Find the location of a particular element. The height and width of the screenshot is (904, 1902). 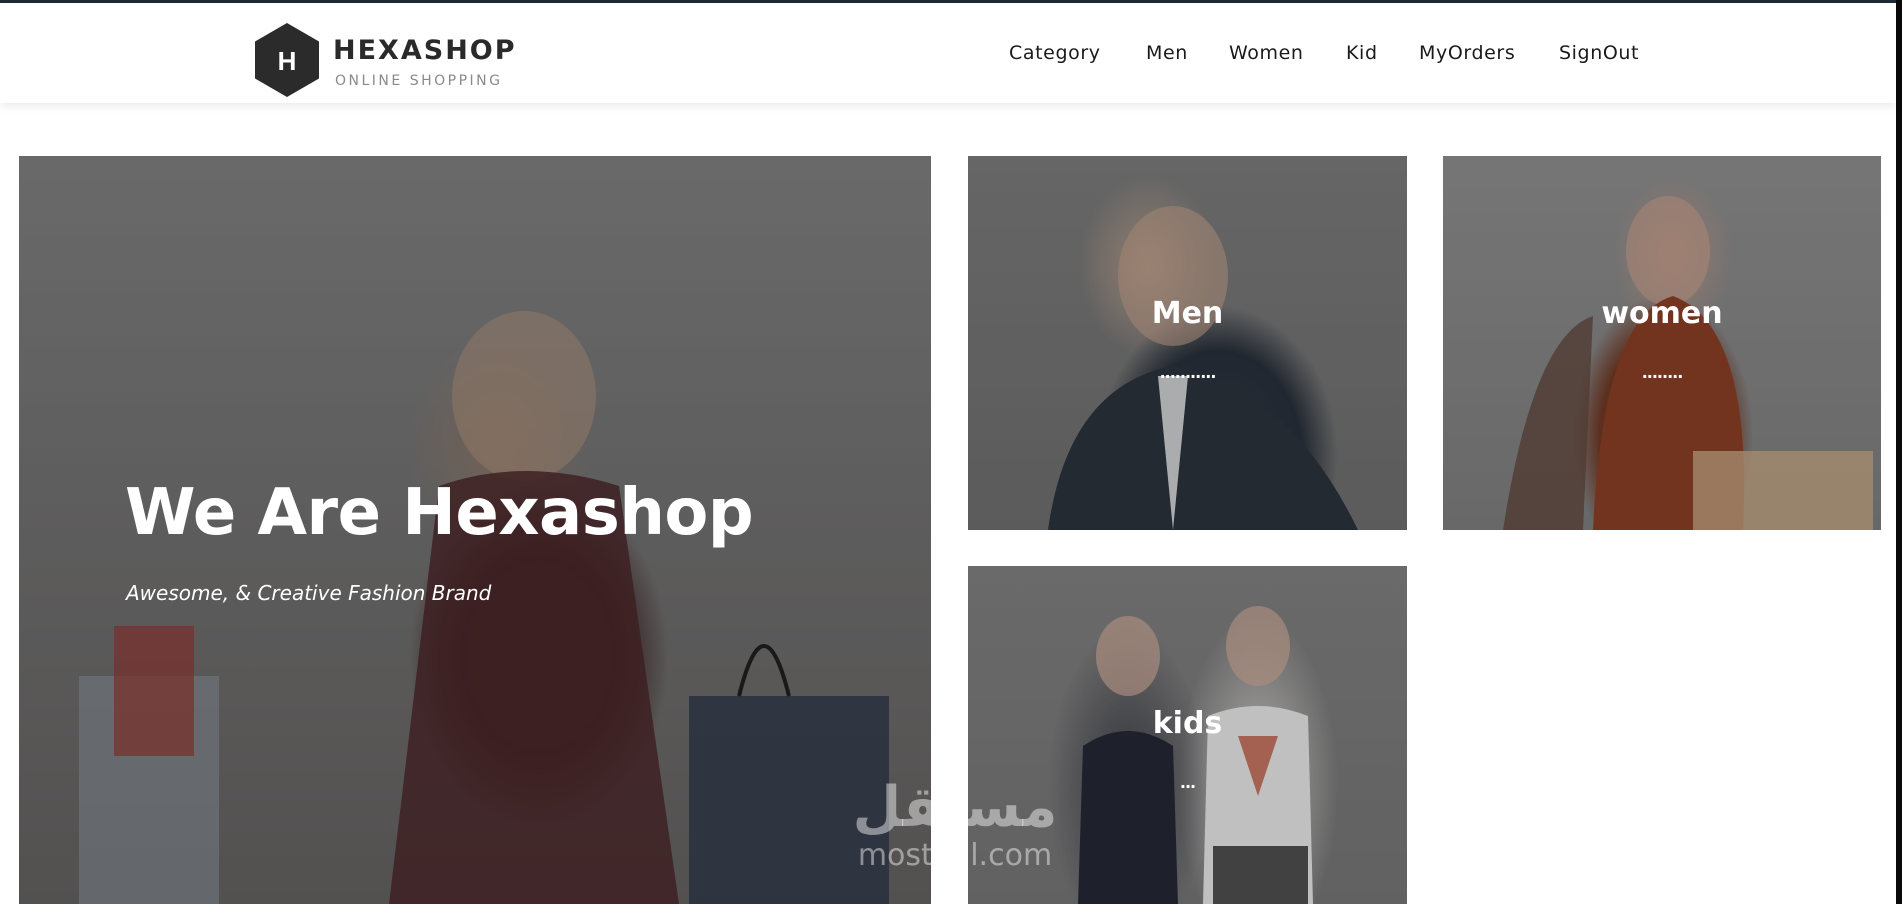

nav-category: Category is located at coordinates (1055, 53).